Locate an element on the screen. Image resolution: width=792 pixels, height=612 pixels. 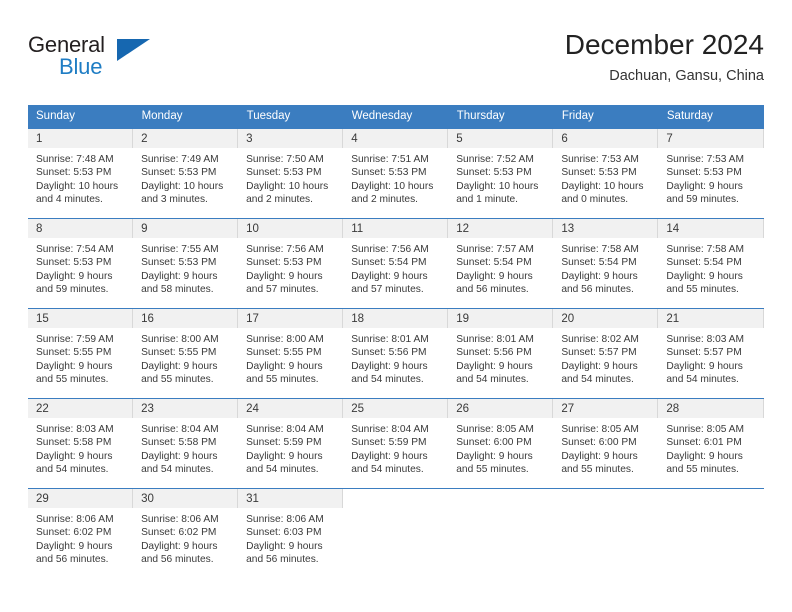
daylight-text: Daylight: 9 hours and 57 minutes. is located at coordinates (389, 283).